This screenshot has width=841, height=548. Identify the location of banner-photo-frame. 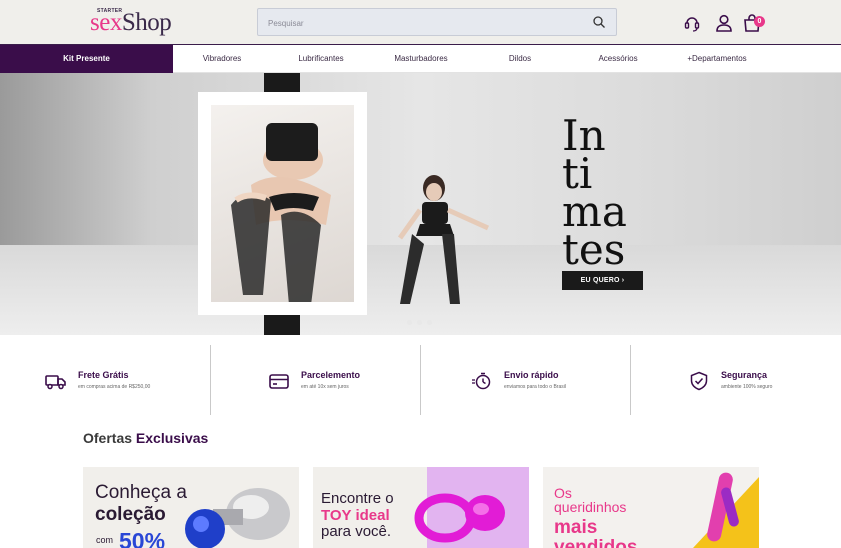
(282, 203).